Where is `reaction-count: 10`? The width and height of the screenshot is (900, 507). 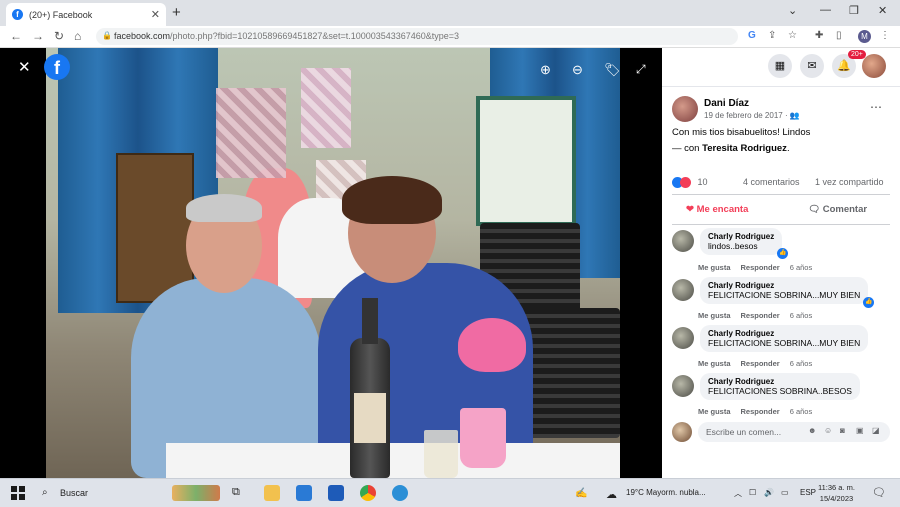
reaction-count: 10 is located at coordinates (703, 182).